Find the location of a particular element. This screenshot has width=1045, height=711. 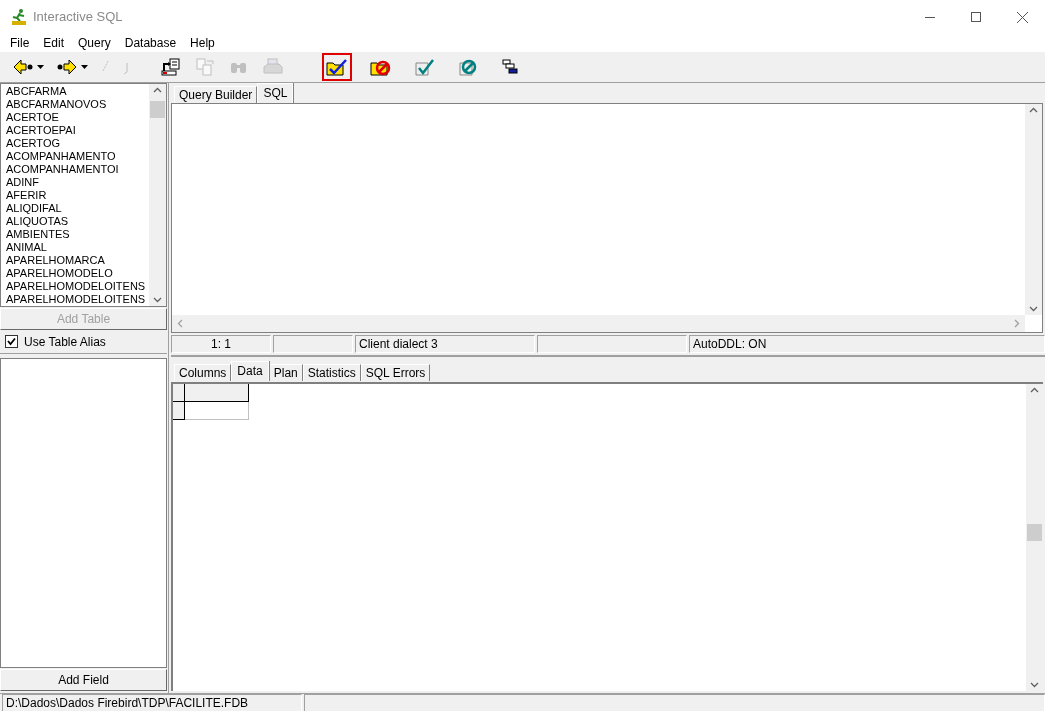

menu-item: Database is located at coordinates (150, 43).